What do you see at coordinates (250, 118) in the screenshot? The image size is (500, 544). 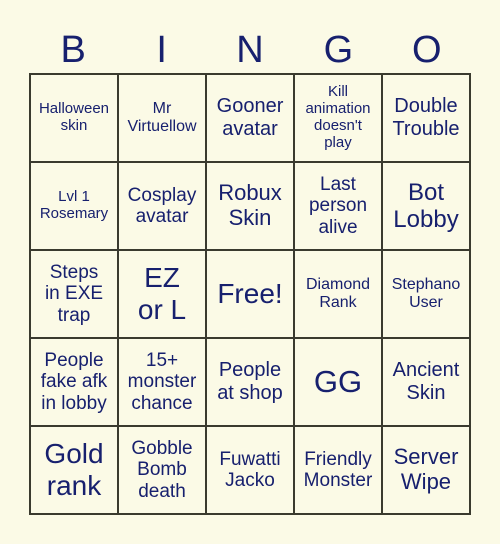 I see `bingo-cell: Gooner avatar` at bounding box center [250, 118].